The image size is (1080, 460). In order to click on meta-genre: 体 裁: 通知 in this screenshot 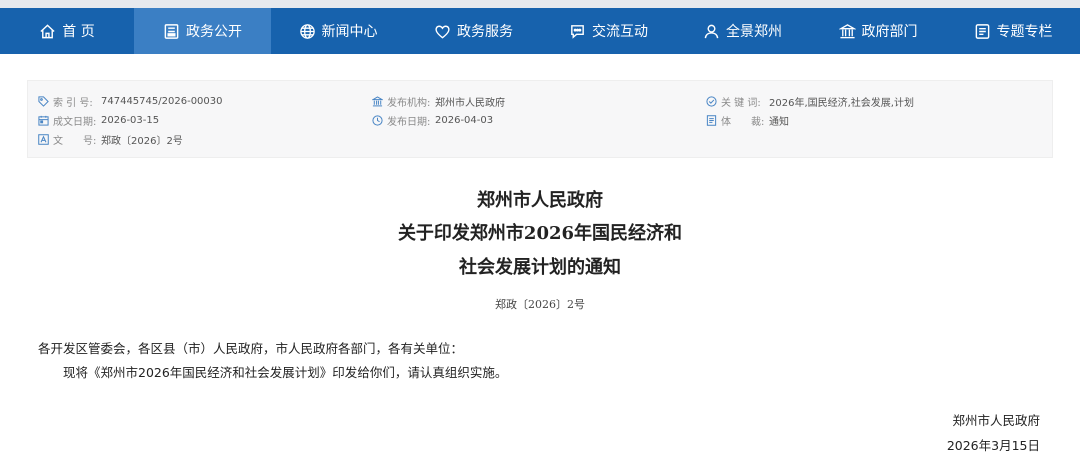, I will do `click(747, 120)`.